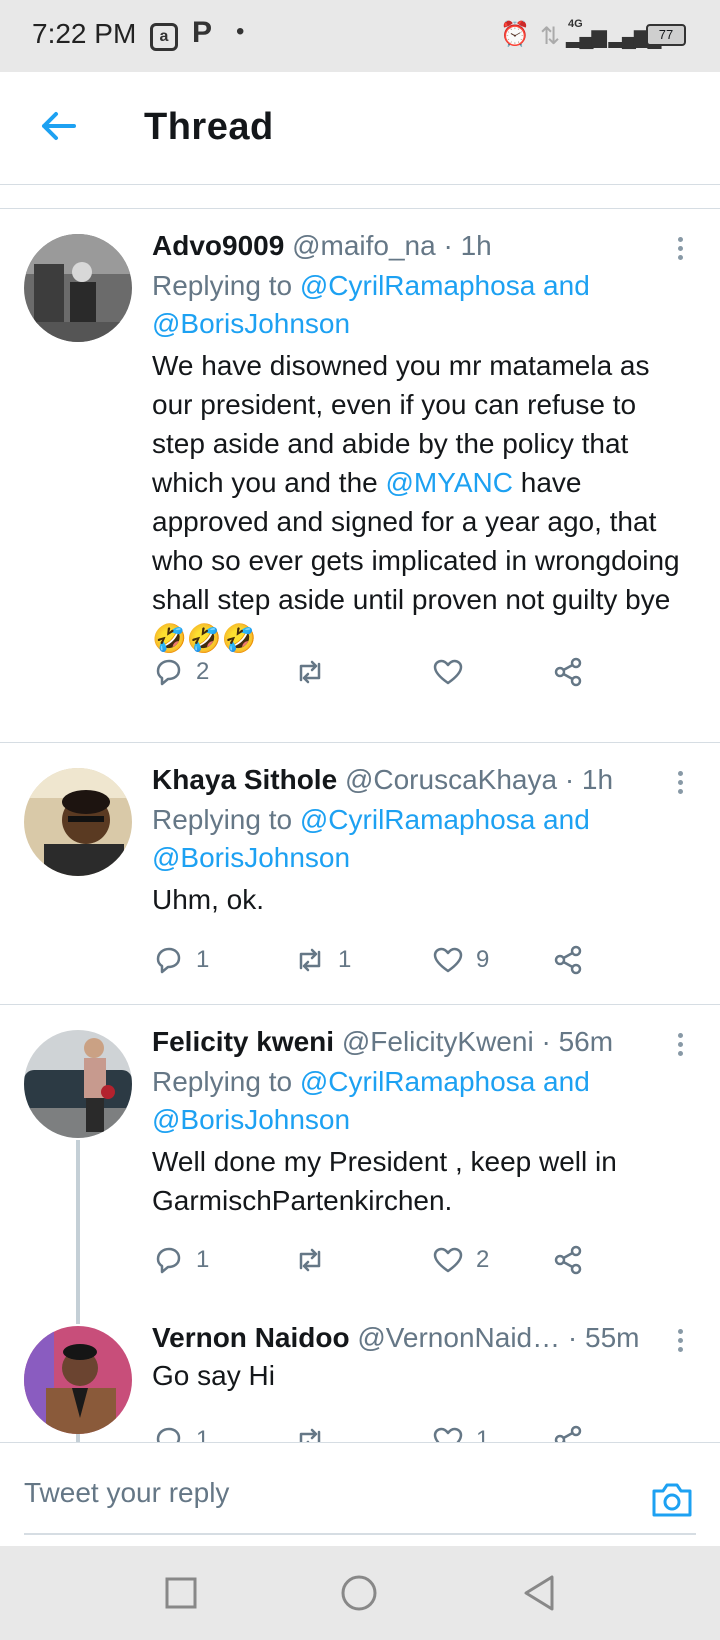 The width and height of the screenshot is (720, 1640). What do you see at coordinates (209, 127) in the screenshot?
I see `page-title: Thread` at bounding box center [209, 127].